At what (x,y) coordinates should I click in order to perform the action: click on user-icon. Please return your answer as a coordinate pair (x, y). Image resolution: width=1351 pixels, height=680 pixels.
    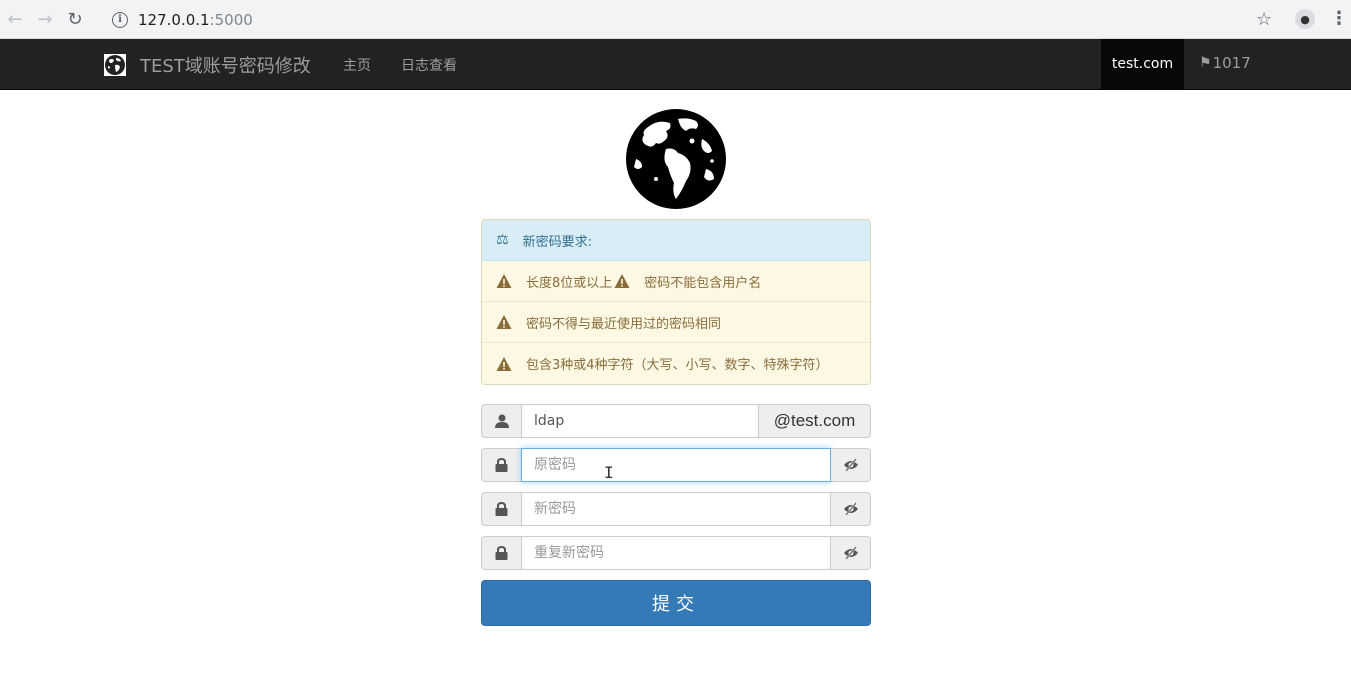
    Looking at the image, I should click on (501, 421).